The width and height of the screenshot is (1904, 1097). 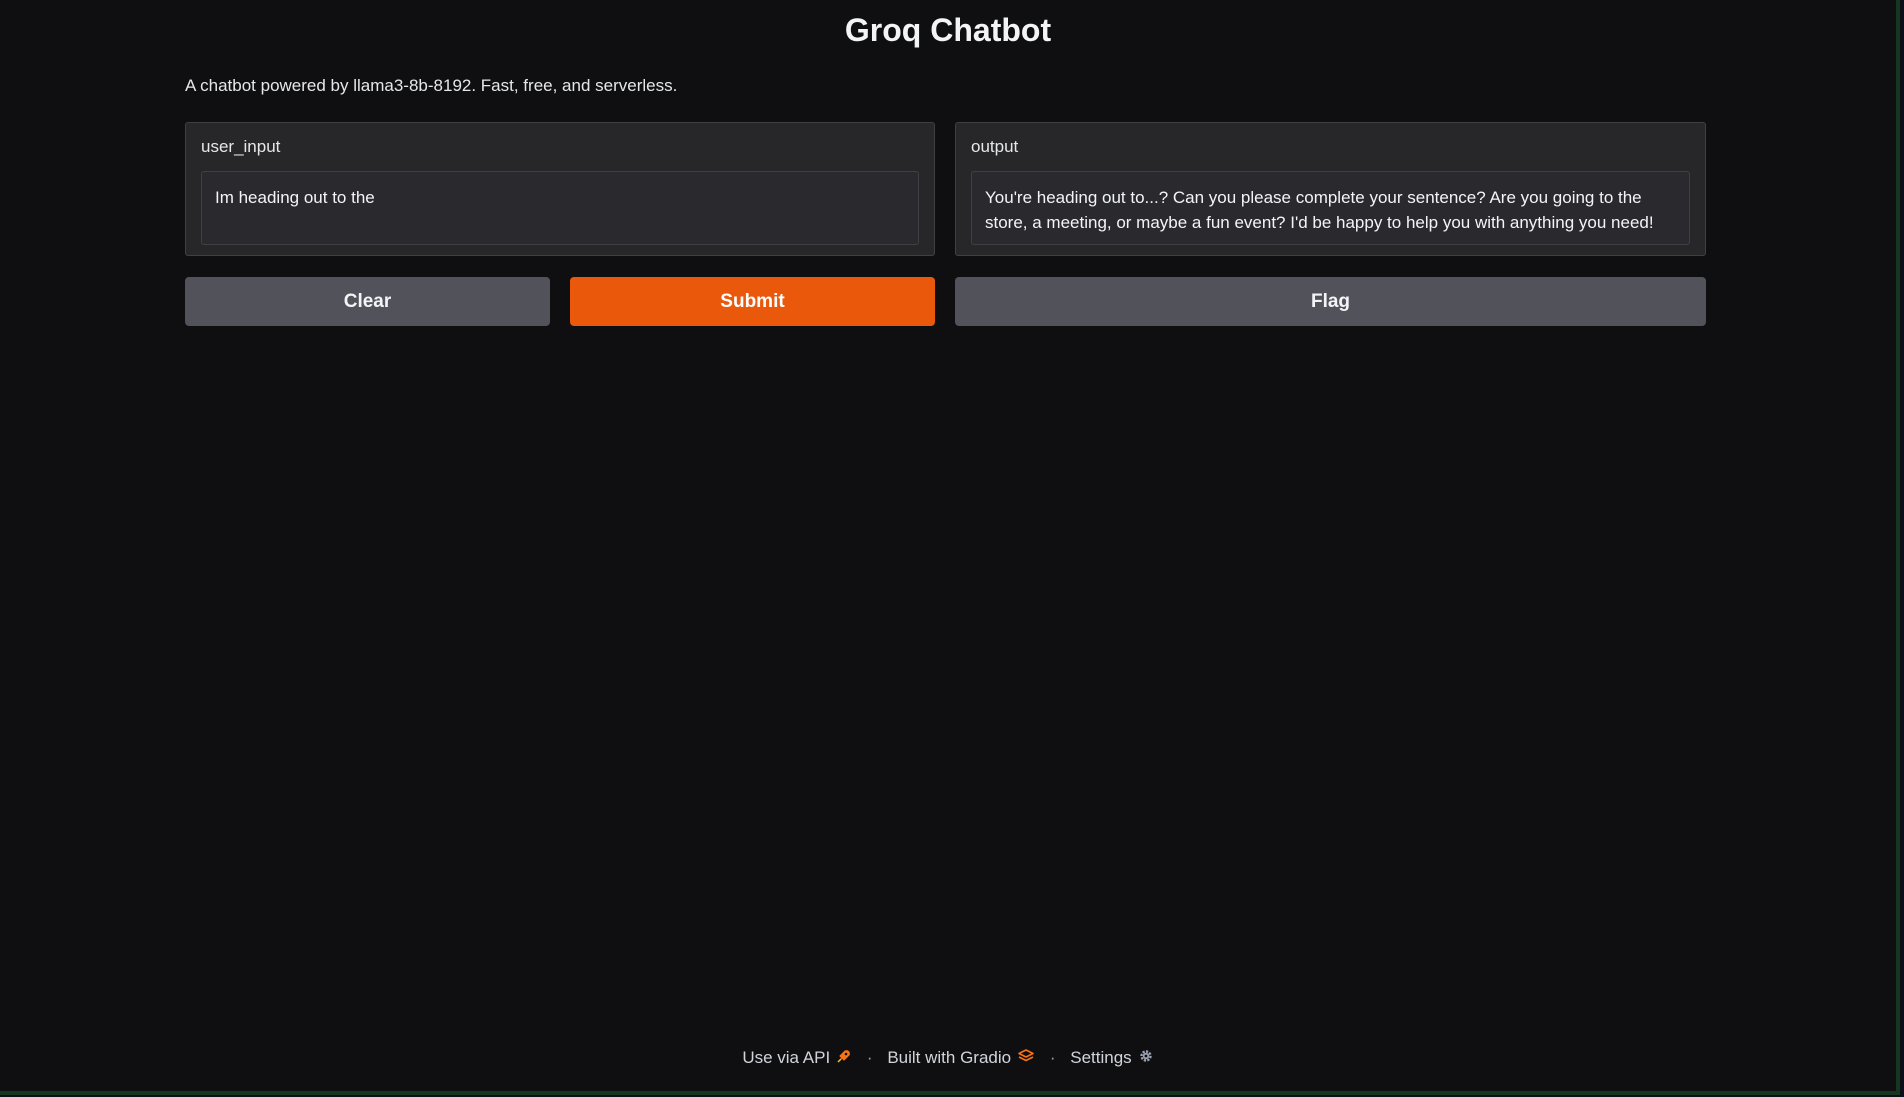 I want to click on rocket-icon, so click(x=844, y=1058).